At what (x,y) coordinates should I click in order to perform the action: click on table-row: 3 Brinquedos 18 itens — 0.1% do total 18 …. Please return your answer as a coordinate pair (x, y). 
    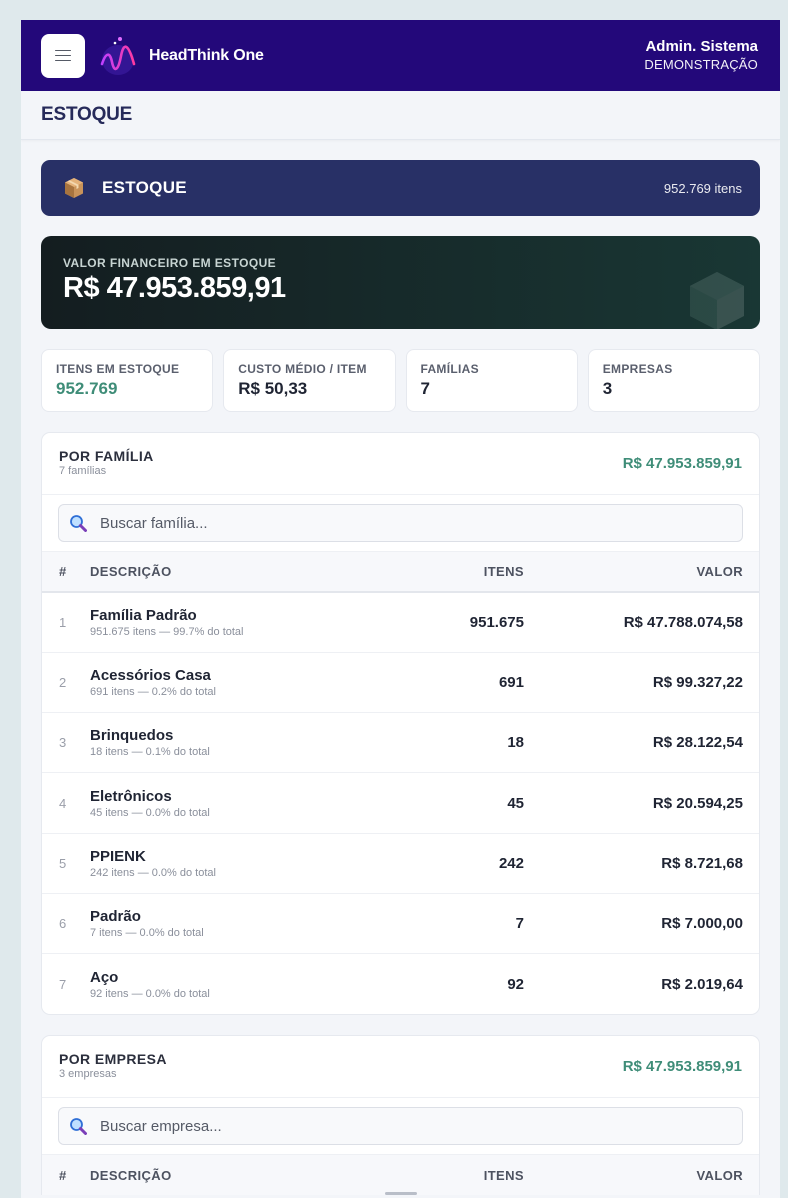
    Looking at the image, I should click on (400, 743).